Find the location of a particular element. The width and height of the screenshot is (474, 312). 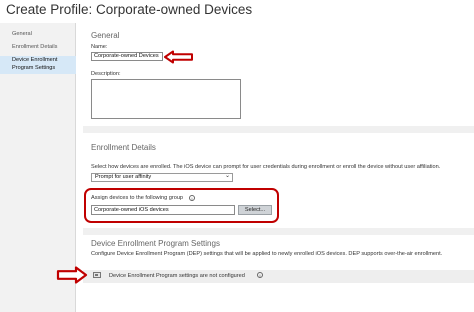

name-input: Corporate-owned Devices is located at coordinates (127, 56).